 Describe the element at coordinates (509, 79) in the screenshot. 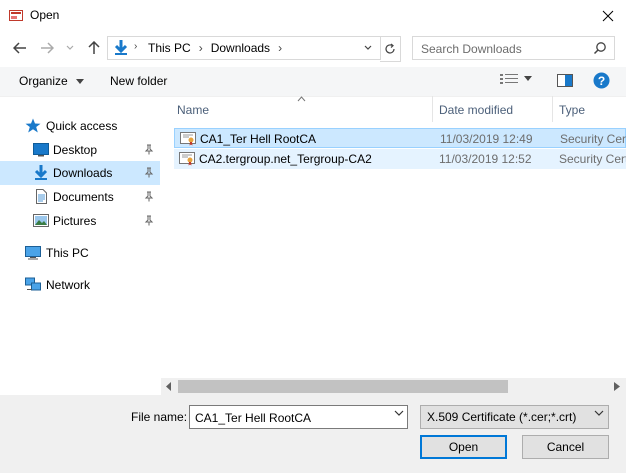

I see `view-details-icon` at that location.